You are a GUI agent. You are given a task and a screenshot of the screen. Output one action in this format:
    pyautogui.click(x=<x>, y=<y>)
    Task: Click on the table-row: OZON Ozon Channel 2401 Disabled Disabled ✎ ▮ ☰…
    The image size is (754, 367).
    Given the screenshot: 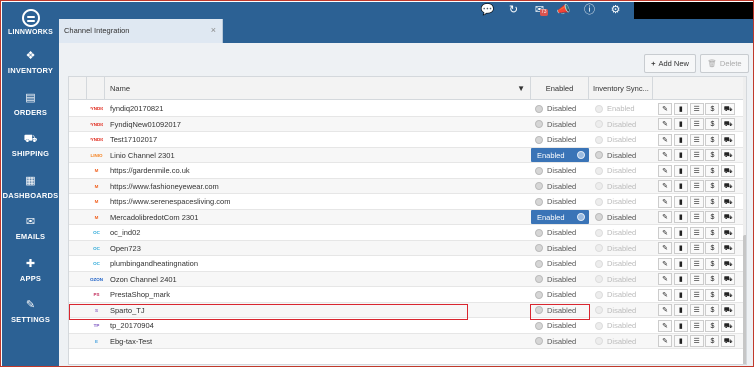 What is the action you would take?
    pyautogui.click(x=407, y=279)
    